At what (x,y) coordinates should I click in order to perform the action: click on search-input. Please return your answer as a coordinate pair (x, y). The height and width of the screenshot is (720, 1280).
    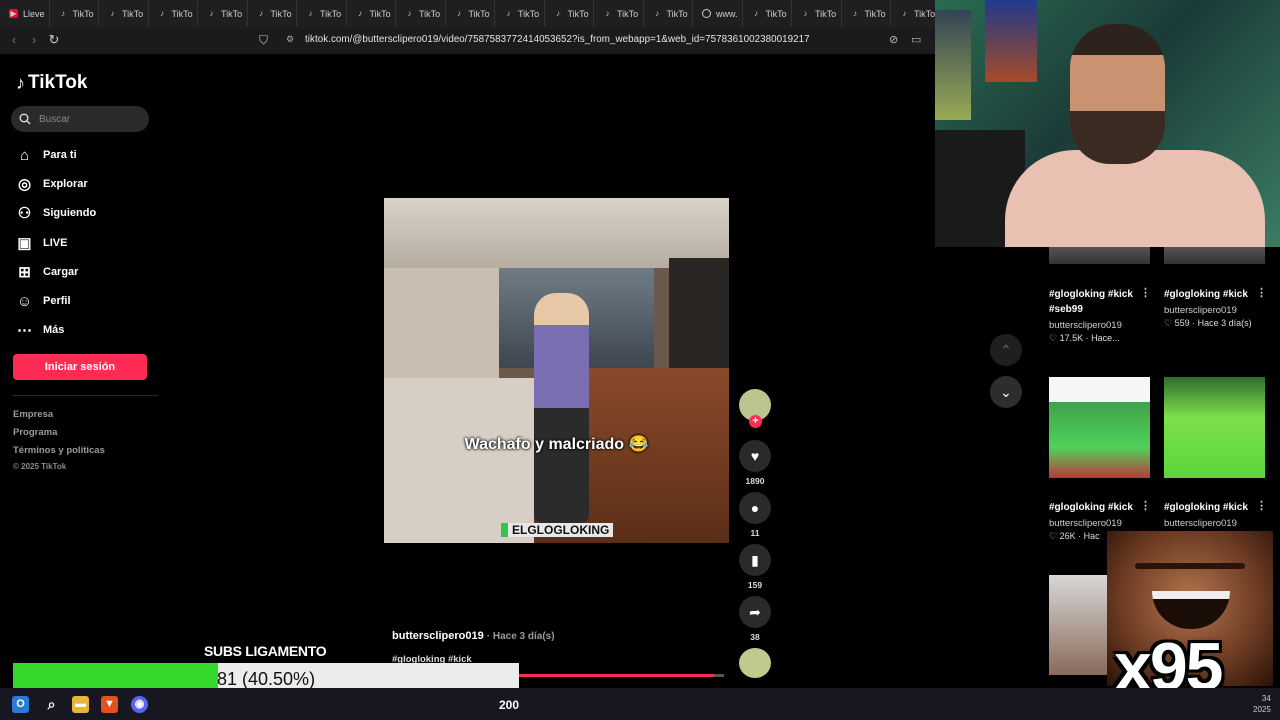
    Looking at the image, I should click on (89, 119).